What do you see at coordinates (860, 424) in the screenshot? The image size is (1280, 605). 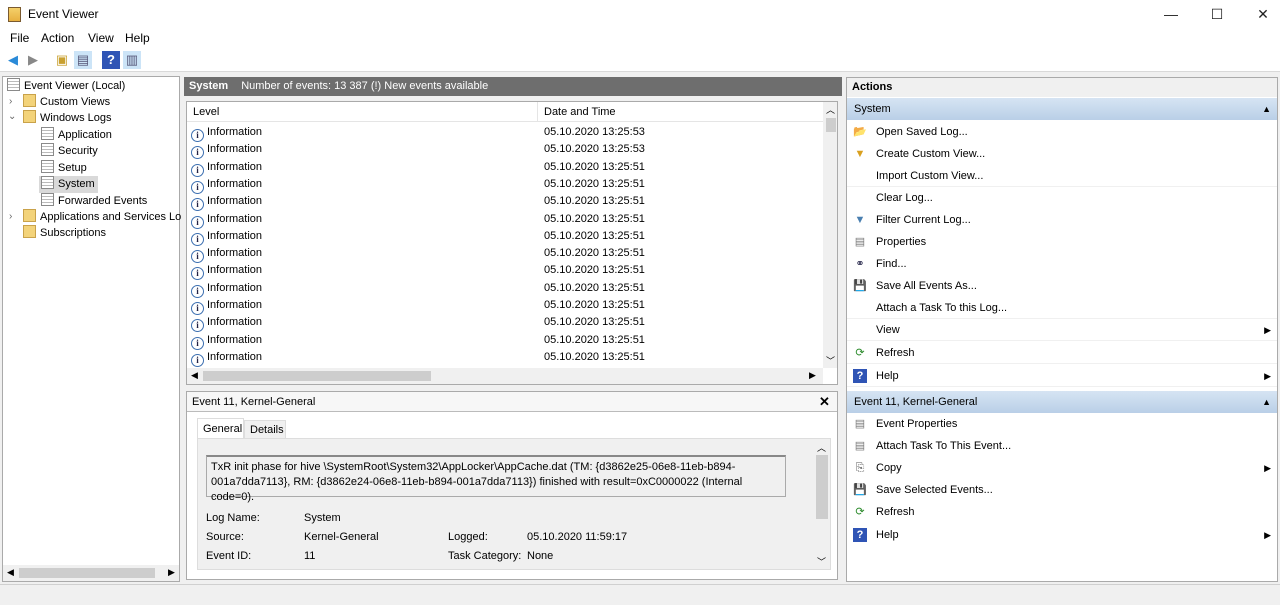 I see `properties-icon: ▤` at bounding box center [860, 424].